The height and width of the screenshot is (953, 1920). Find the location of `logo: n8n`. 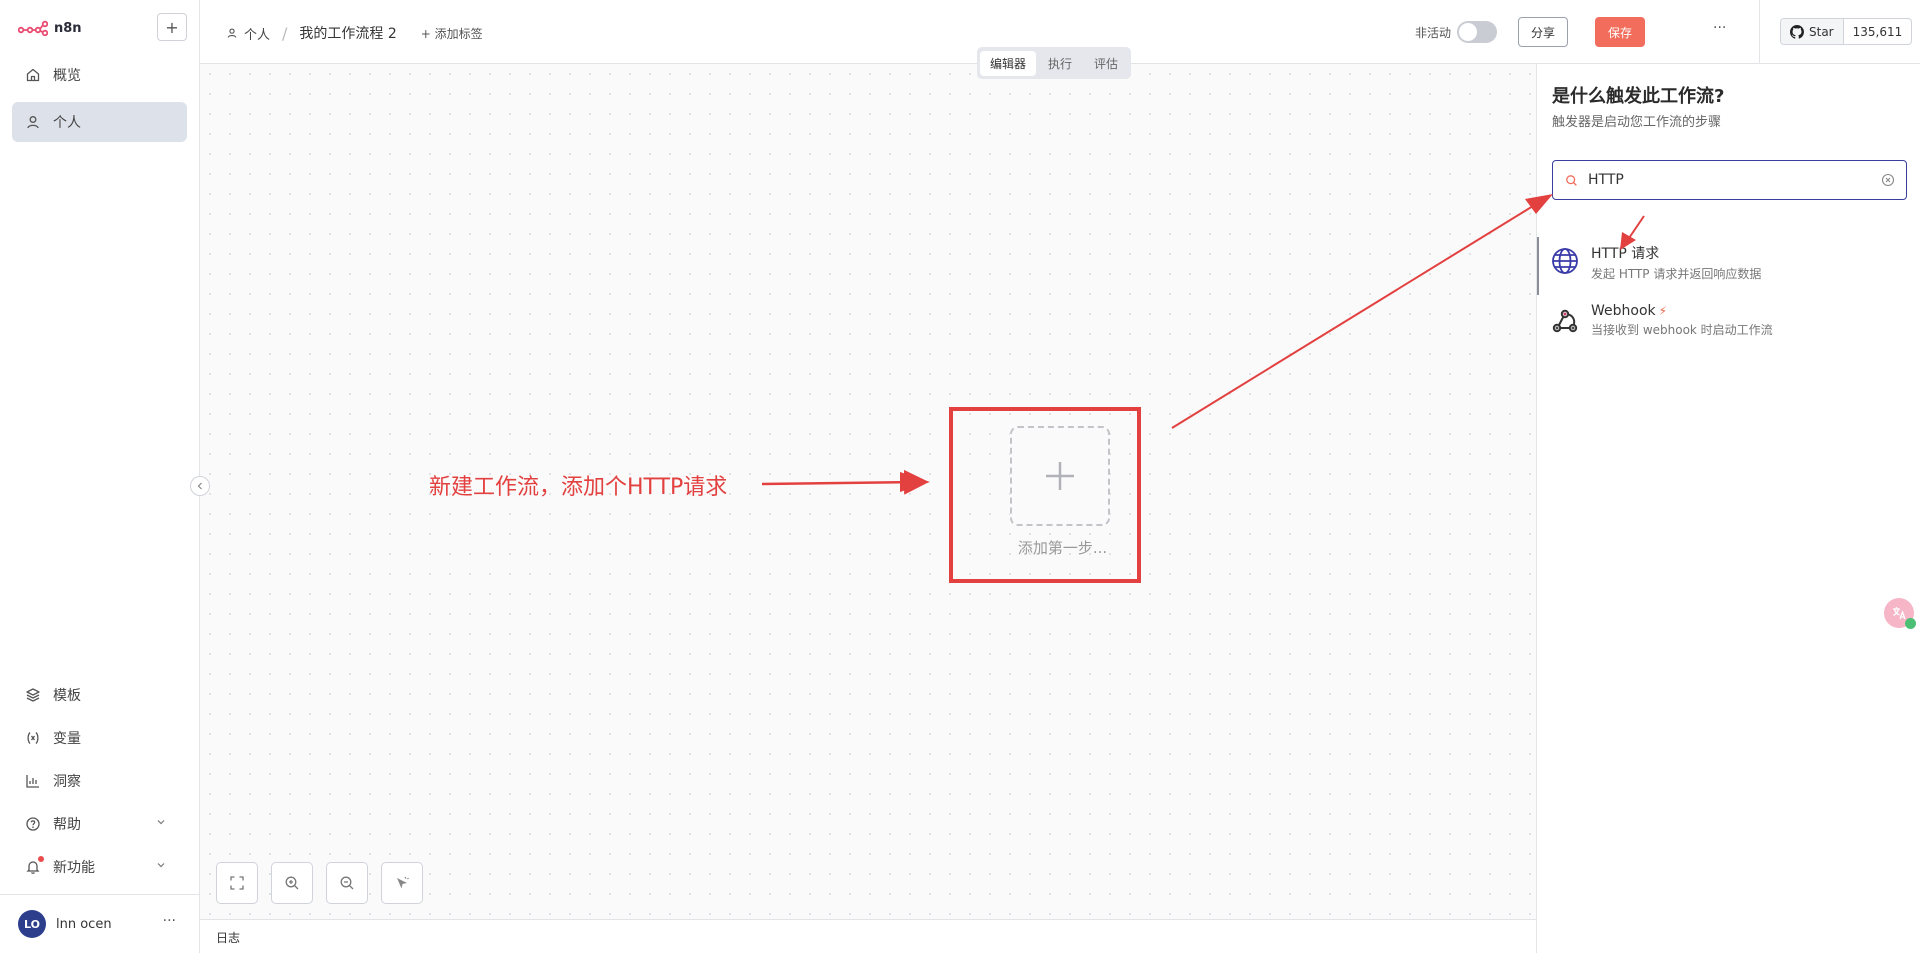

logo: n8n is located at coordinates (50, 28).